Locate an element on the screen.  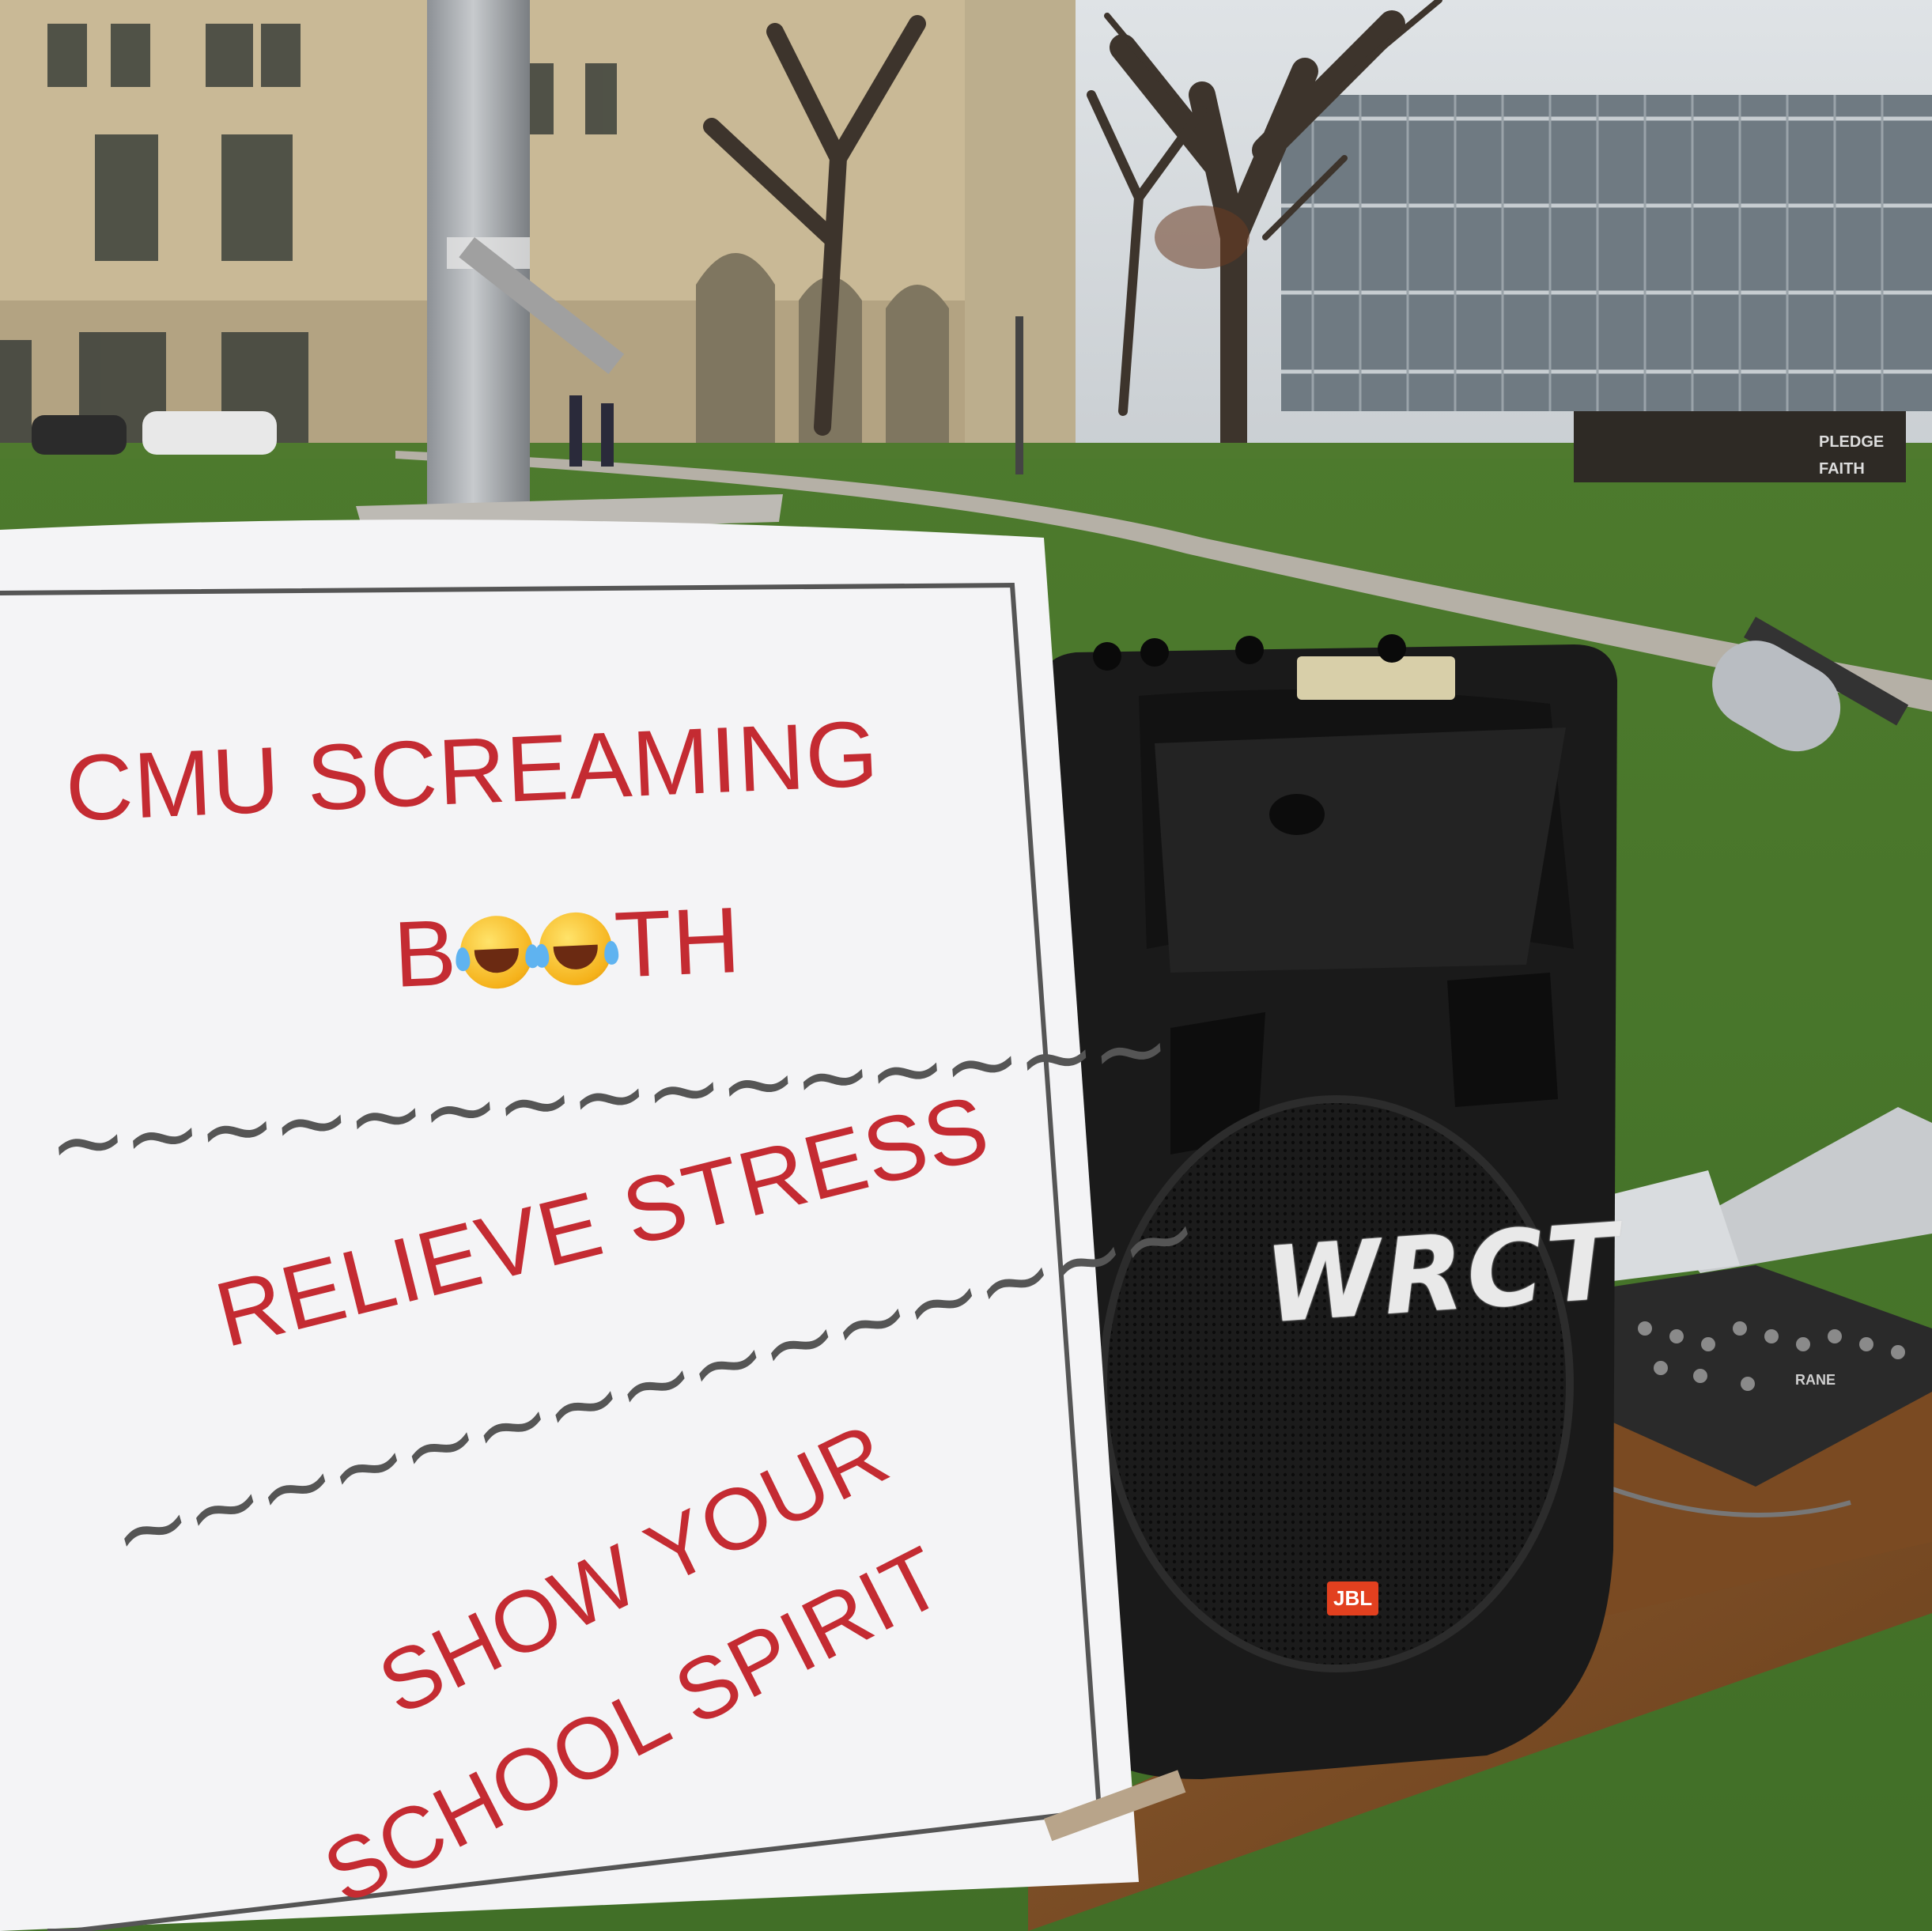
sign-title-line2: B TH is located at coordinates (567, 947).